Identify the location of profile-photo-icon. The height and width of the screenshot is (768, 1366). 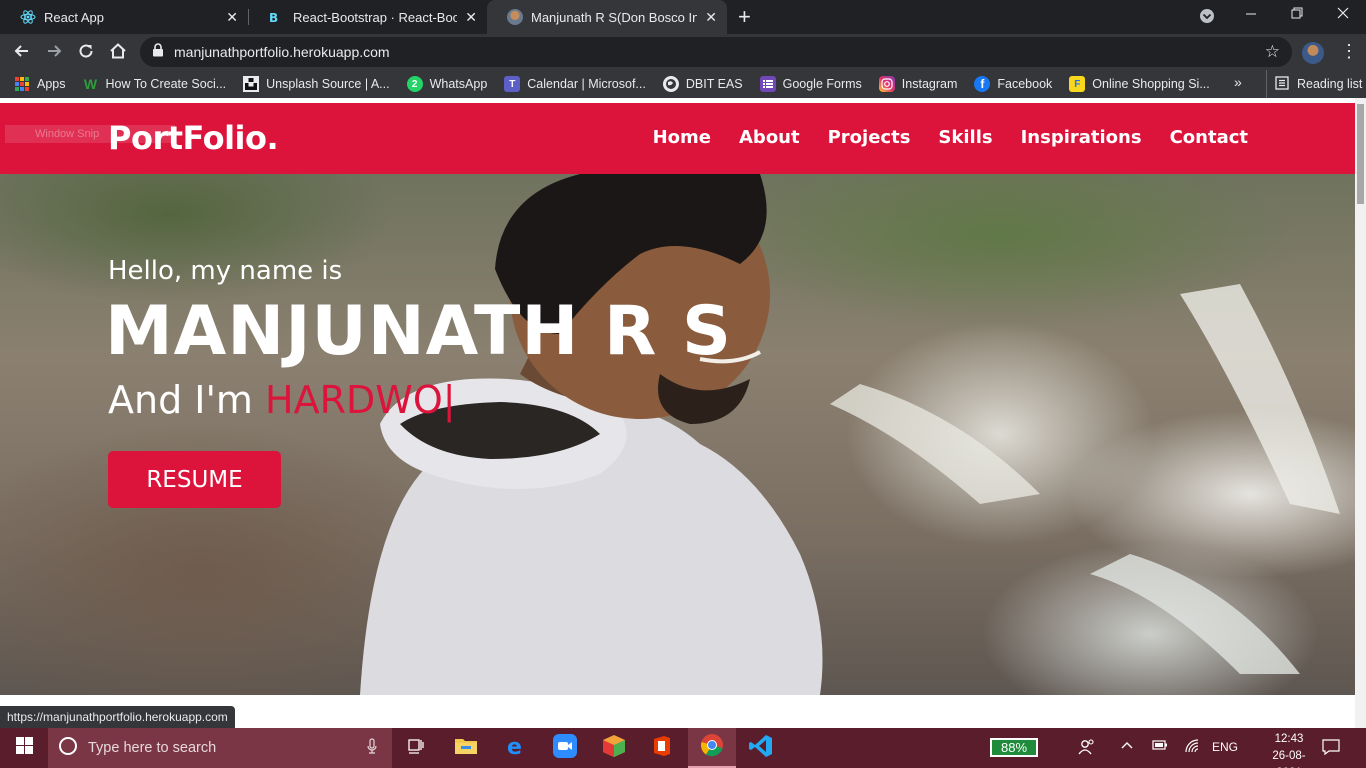
(515, 17).